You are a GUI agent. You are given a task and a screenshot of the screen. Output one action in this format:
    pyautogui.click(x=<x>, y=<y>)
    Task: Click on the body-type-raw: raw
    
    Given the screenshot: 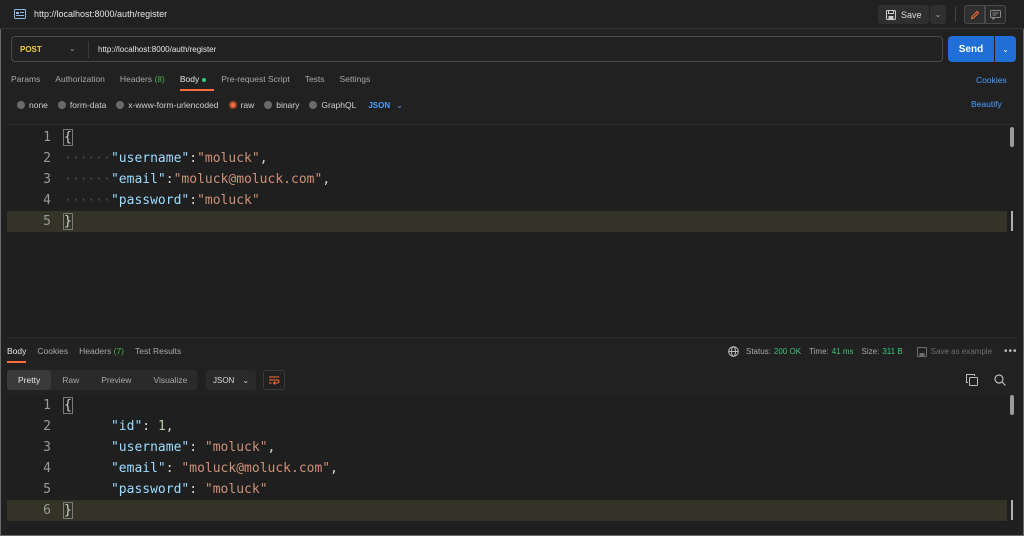 What is the action you would take?
    pyautogui.click(x=241, y=105)
    